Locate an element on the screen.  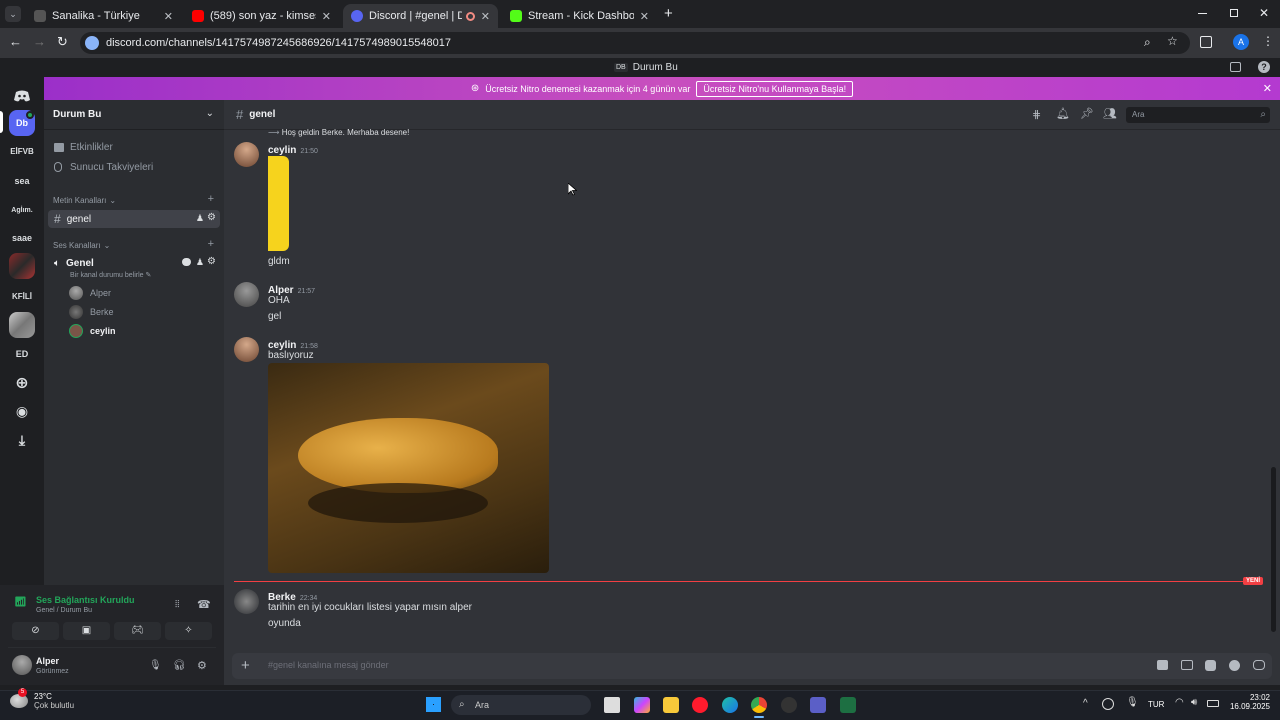
app-icon is located at coordinates (789, 705).